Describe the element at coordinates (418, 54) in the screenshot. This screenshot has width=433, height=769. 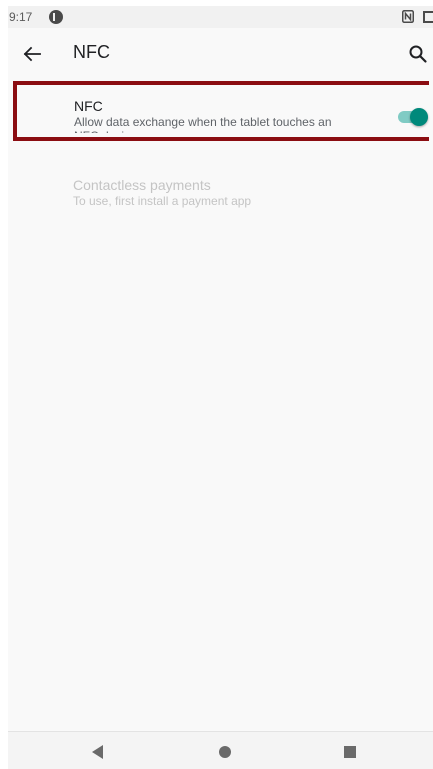
I see `search-icon` at that location.